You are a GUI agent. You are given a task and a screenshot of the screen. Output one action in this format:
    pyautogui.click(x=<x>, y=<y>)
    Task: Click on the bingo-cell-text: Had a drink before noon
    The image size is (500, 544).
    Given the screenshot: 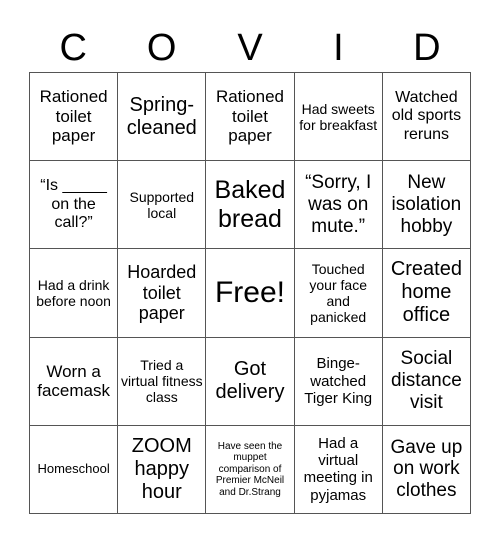 What is the action you would take?
    pyautogui.click(x=73, y=292)
    